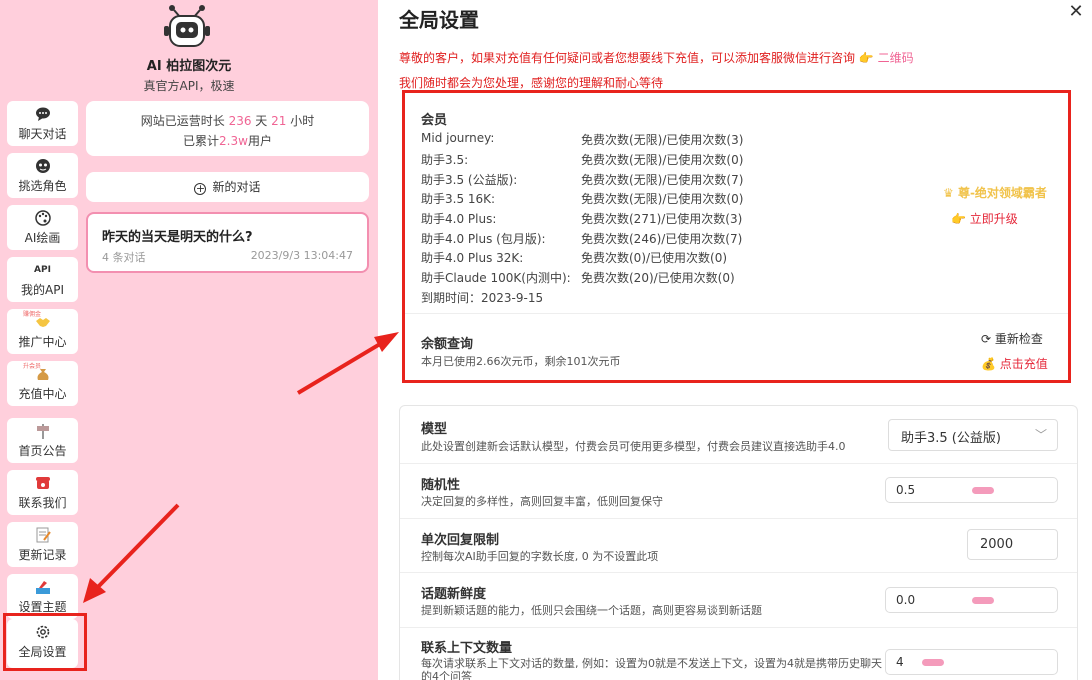  I want to click on membership-row: 助手4.0 Plus: 免费次数(271)/已使用次数(3), so click(581, 218).